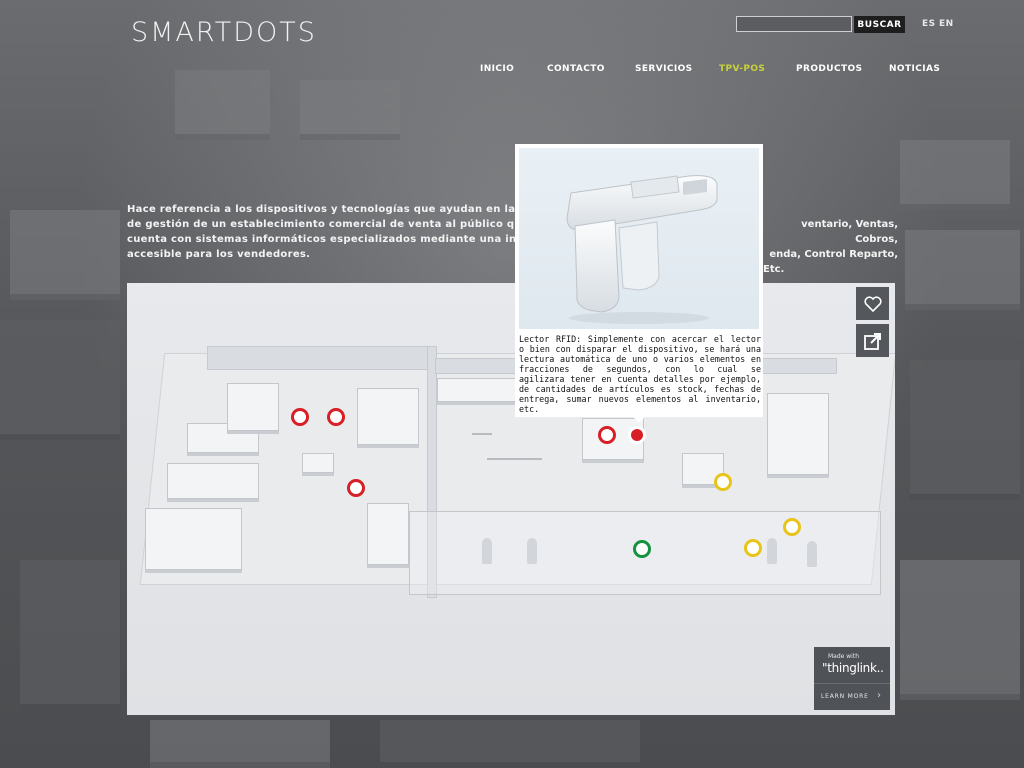  Describe the element at coordinates (929, 24) in the screenshot. I see `lang-es: ES` at that location.